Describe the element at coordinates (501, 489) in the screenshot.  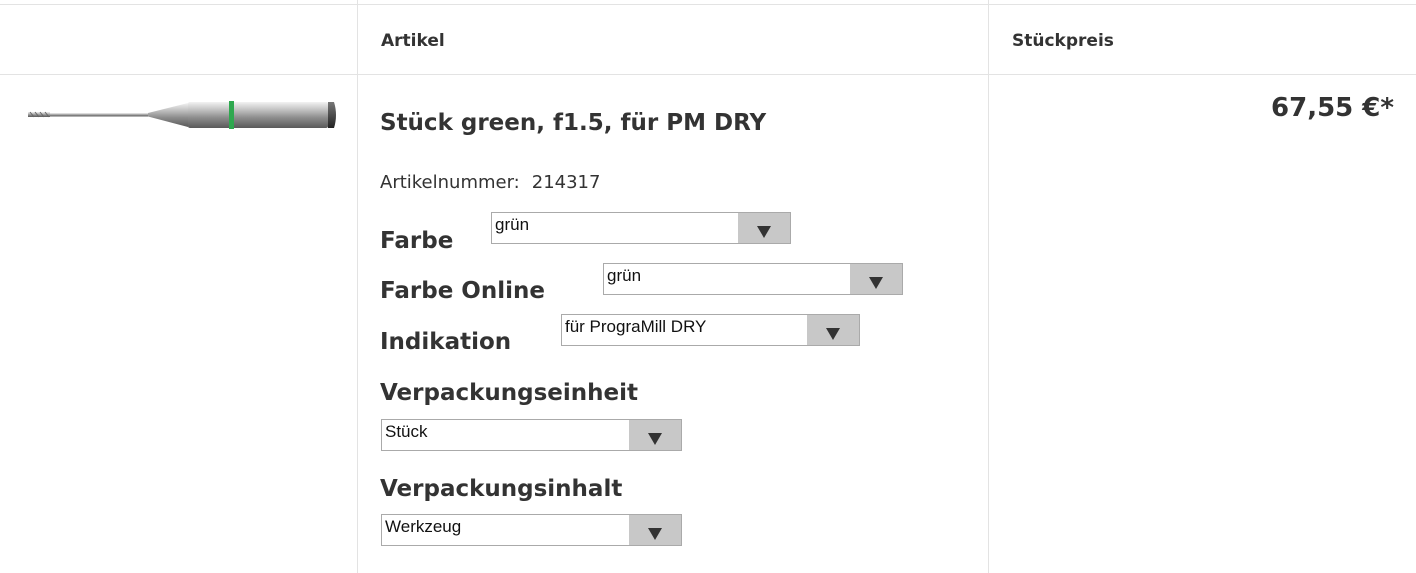
I see `verpackungsinhalt-label: Verpackungsinhalt` at that location.